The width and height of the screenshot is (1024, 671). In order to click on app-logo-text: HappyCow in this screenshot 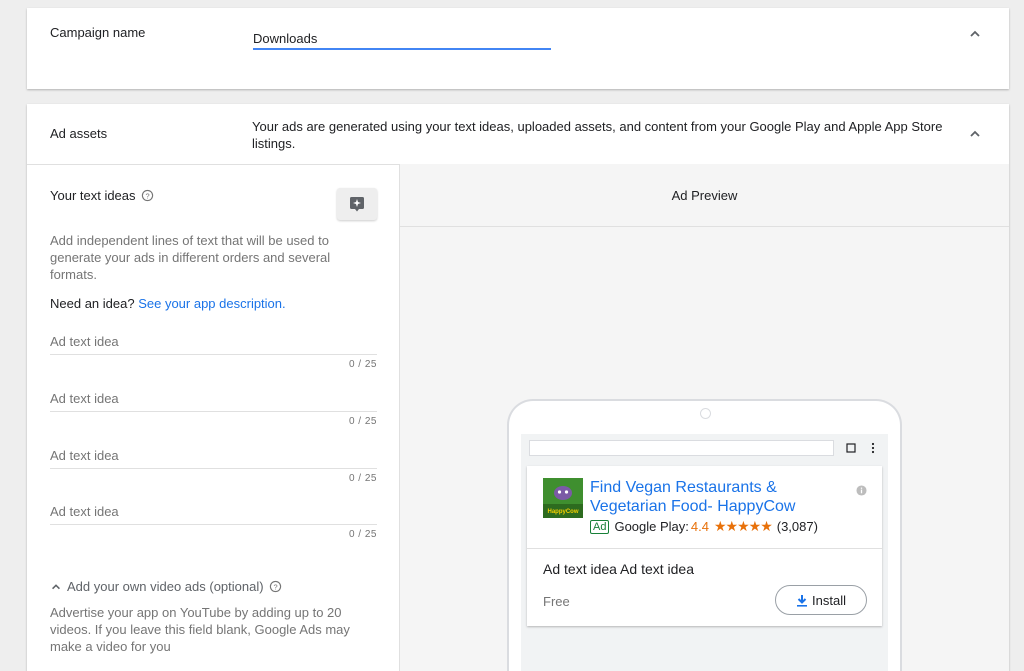, I will do `click(562, 512)`.